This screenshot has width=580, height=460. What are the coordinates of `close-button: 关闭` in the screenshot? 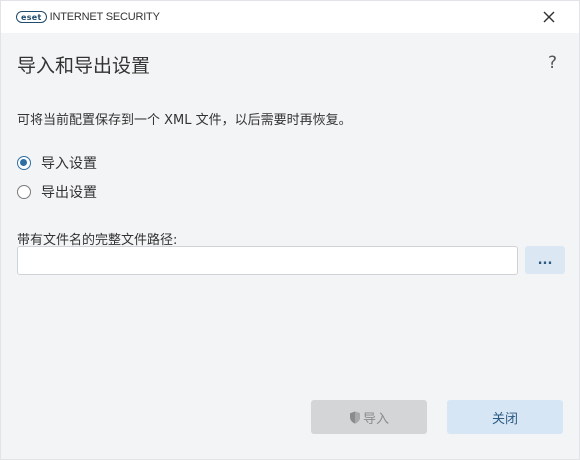 It's located at (505, 417).